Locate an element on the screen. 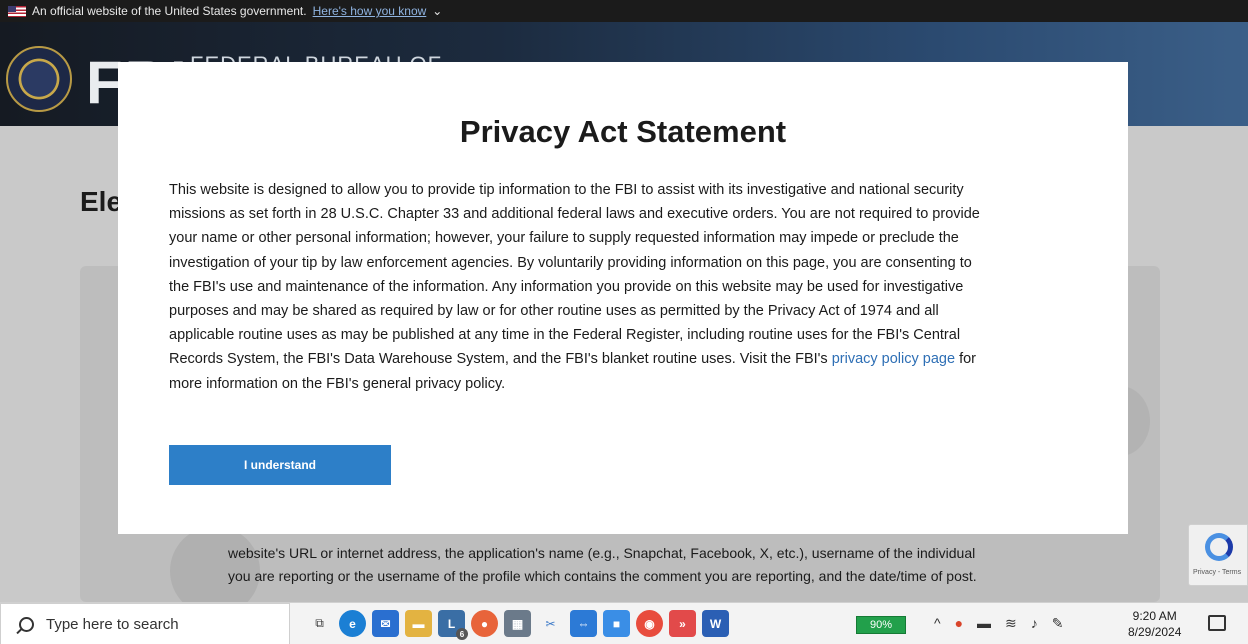 Image resolution: width=1248 pixels, height=644 pixels. page-title: Ele is located at coordinates (101, 201).